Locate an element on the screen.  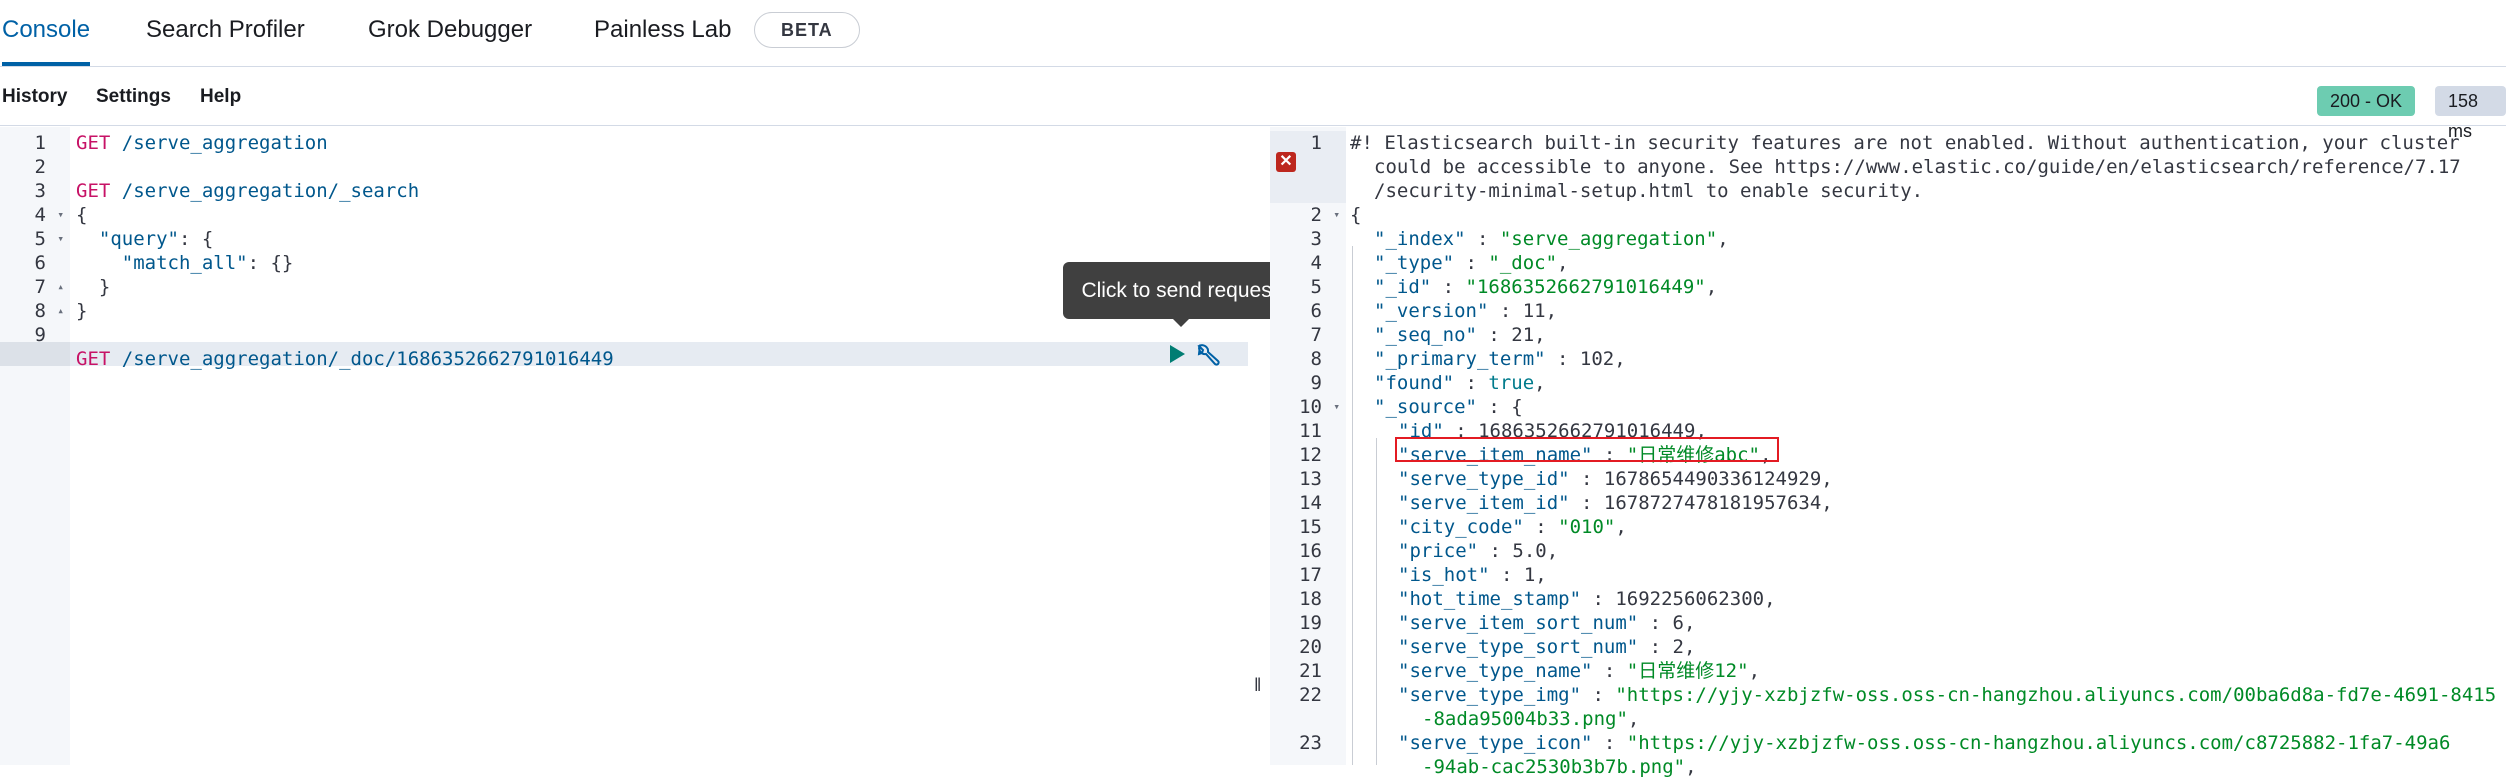
line-number: 10 ▾ is located at coordinates (1308, 407).